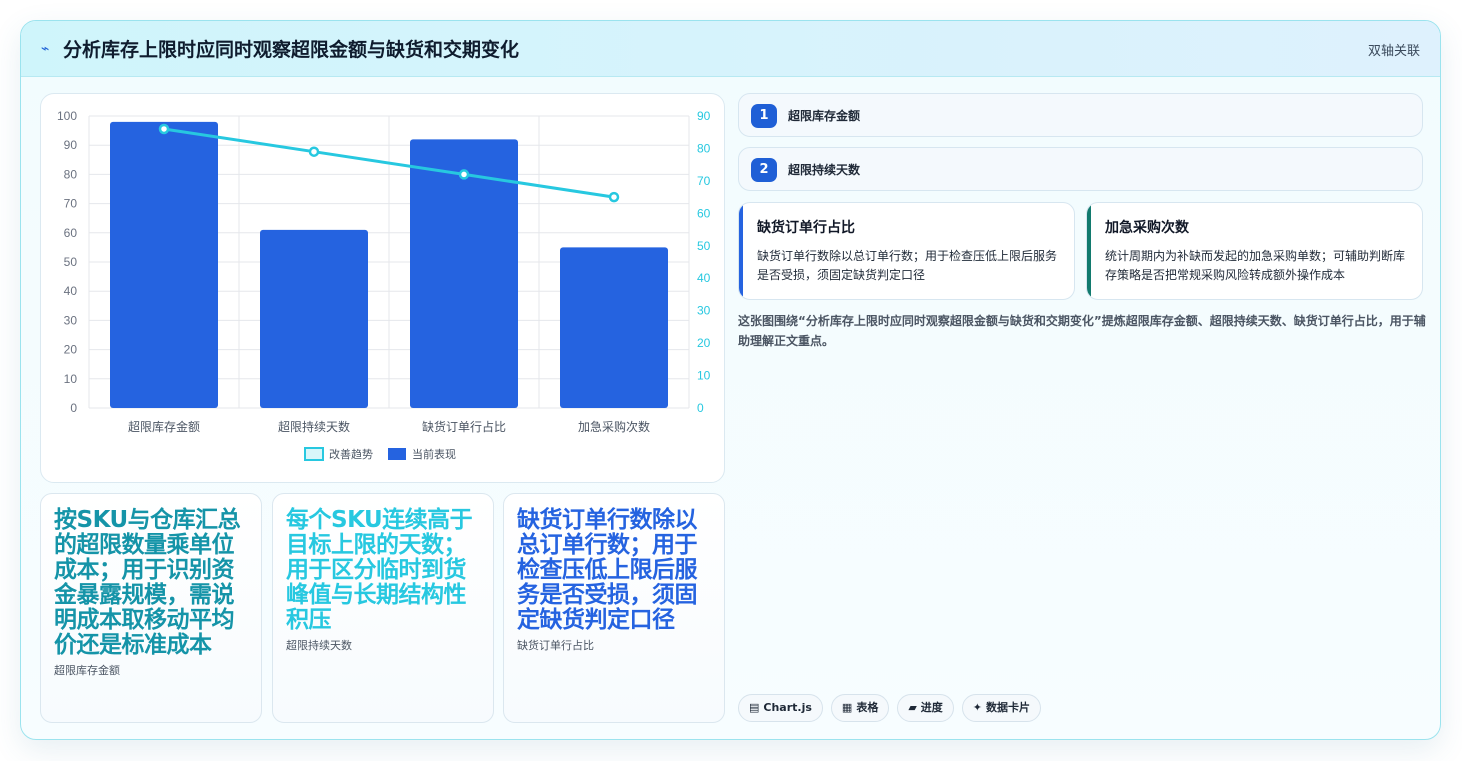 The image size is (1462, 761). I want to click on chip-label: 数据卡片, so click(1008, 707).